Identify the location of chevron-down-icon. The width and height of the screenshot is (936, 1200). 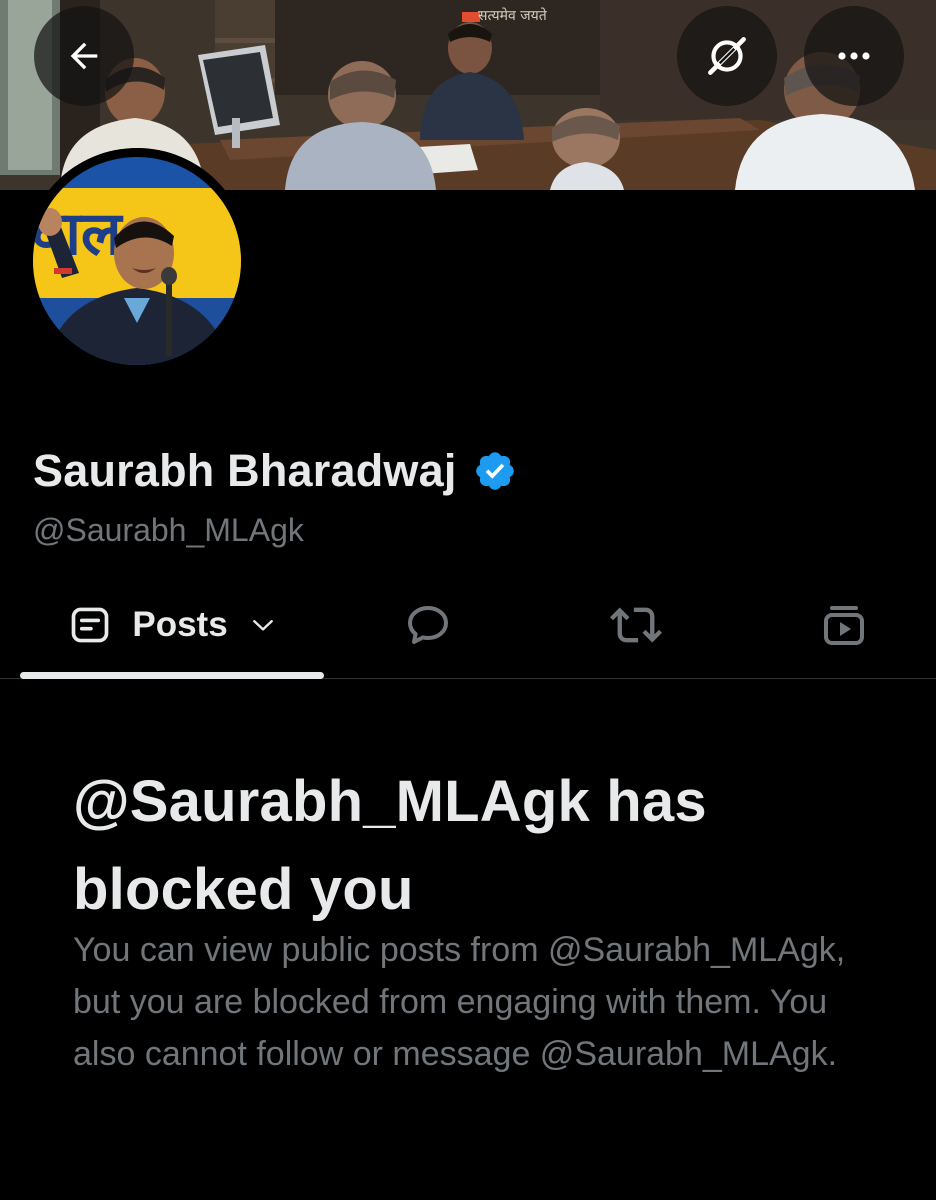
(263, 625).